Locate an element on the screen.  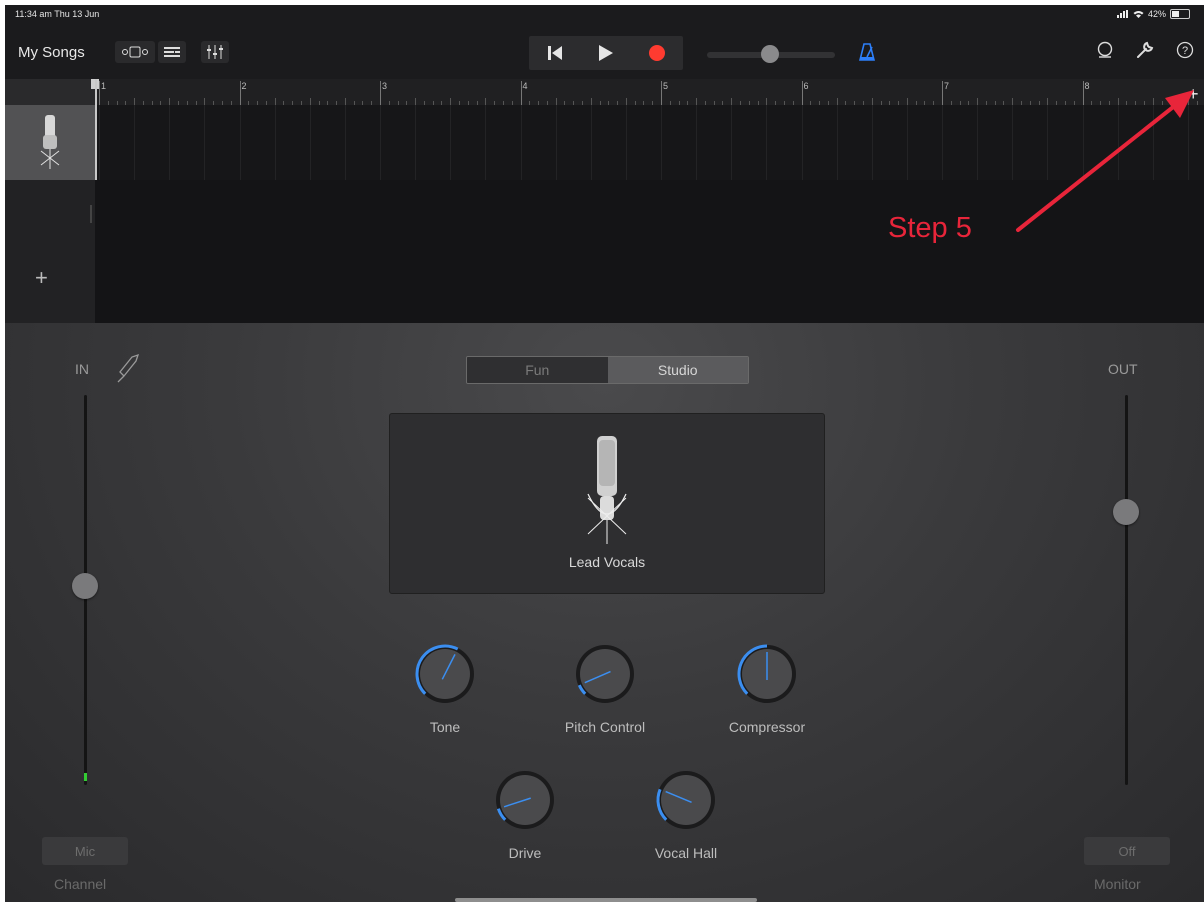
ruler-bar-number: 4 is located at coordinates (525, 86).